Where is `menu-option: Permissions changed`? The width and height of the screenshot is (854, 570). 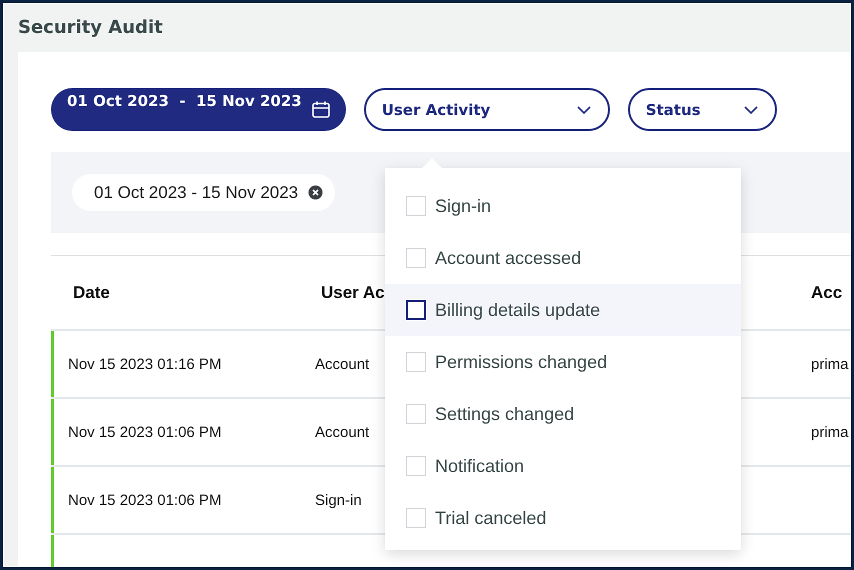 menu-option: Permissions changed is located at coordinates (573, 362).